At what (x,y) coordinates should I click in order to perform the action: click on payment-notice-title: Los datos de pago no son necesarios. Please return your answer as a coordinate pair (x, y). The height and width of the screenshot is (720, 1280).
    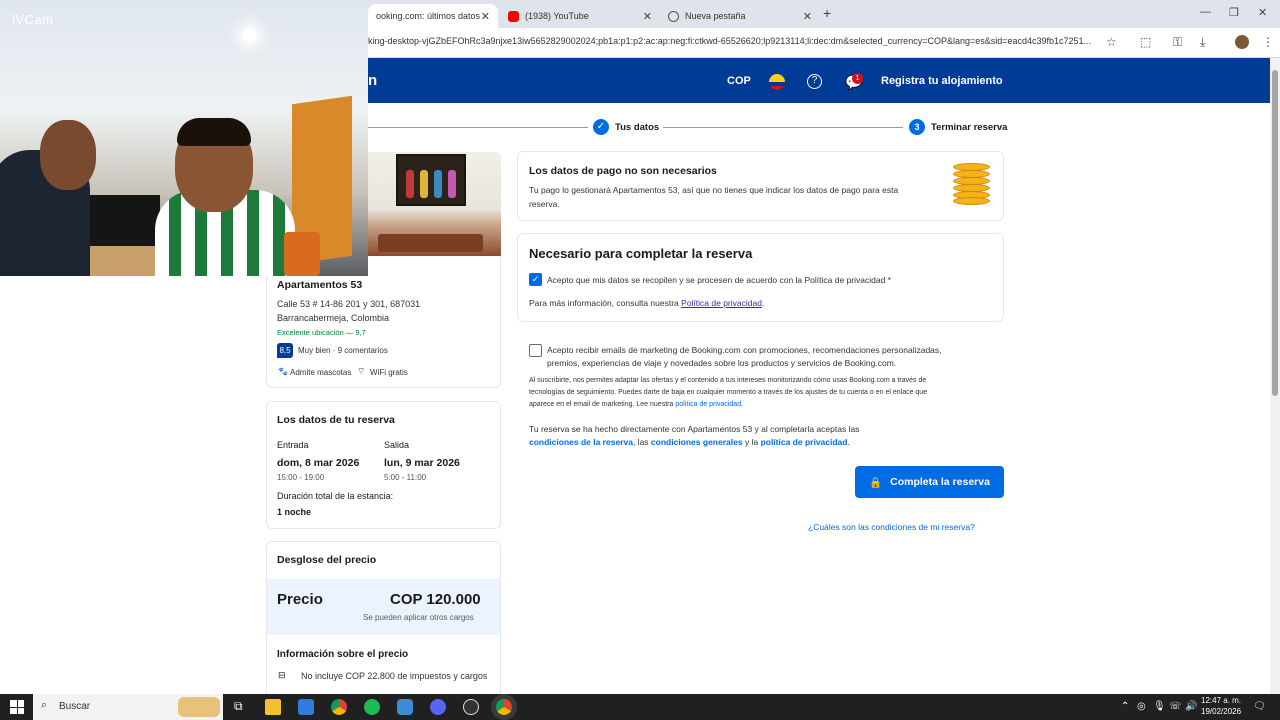
    Looking at the image, I should click on (623, 171).